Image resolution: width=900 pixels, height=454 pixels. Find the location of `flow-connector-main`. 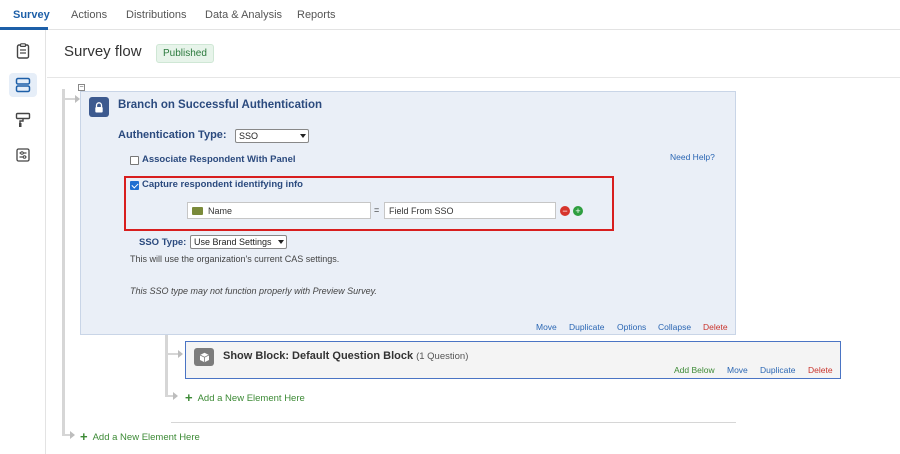

flow-connector-main is located at coordinates (63, 262).